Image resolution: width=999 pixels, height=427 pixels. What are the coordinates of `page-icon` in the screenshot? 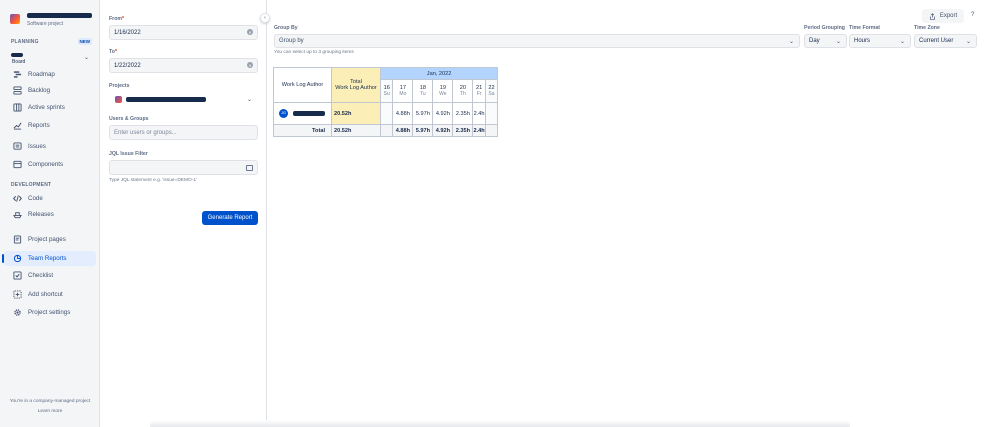 It's located at (17, 240).